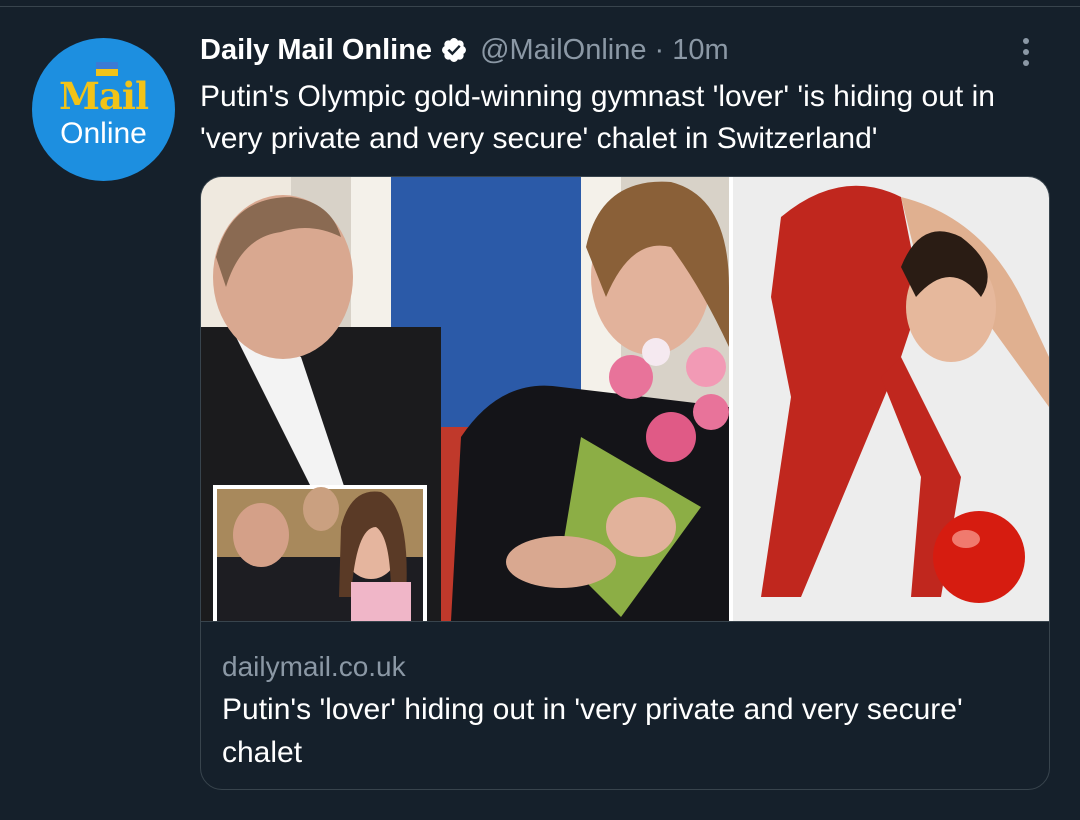 Image resolution: width=1080 pixels, height=820 pixels. I want to click on tweet-header: Daily Mail Online @MailOnline · 10m, so click(464, 50).